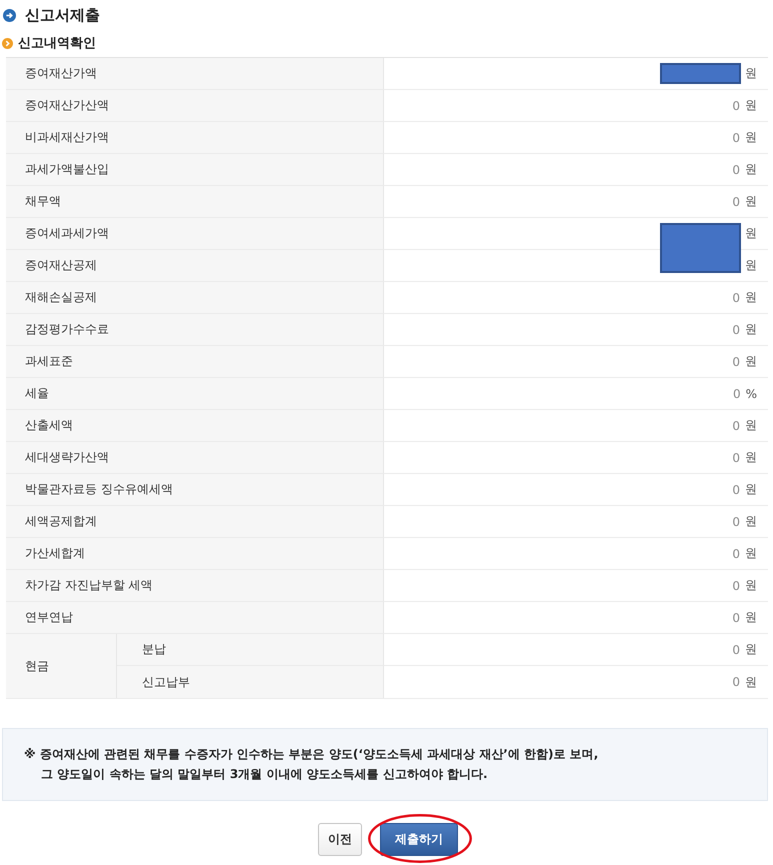 The width and height of the screenshot is (773, 865). Describe the element at coordinates (195, 201) in the screenshot. I see `row-label: 채무액` at that location.